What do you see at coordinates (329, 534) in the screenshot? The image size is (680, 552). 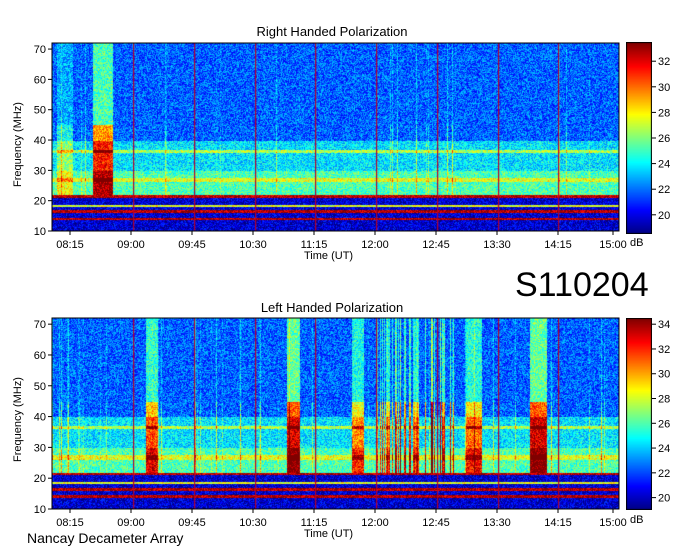 I see `bottom-xlabel: Time (UT)` at bounding box center [329, 534].